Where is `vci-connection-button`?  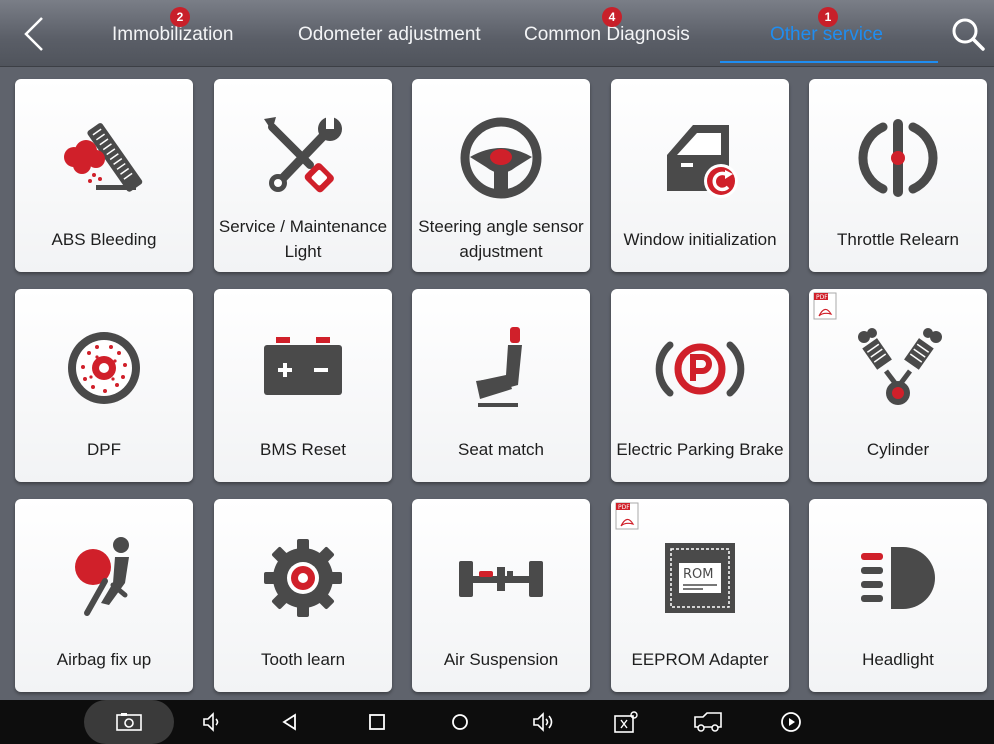
vci-connection-button is located at coordinates (626, 722).